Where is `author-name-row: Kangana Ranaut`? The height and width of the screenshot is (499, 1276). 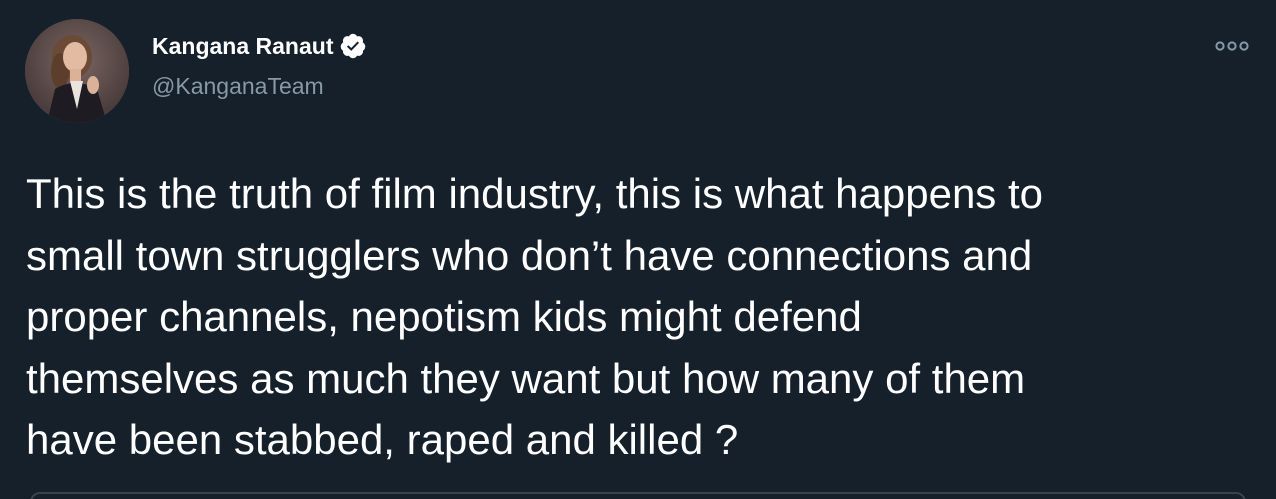
author-name-row: Kangana Ranaut is located at coordinates (259, 46).